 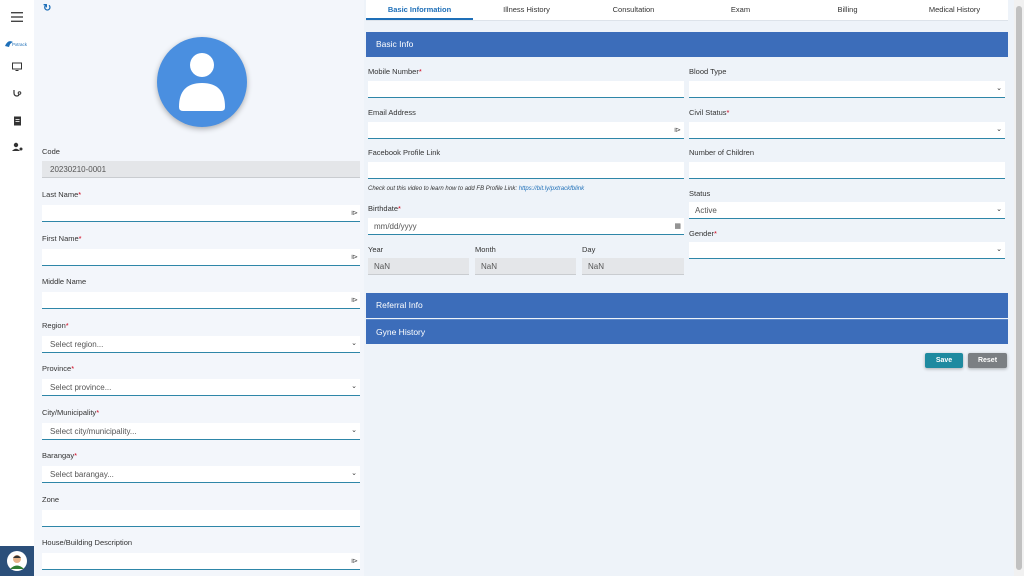 What do you see at coordinates (17, 561) in the screenshot?
I see `user-avatar` at bounding box center [17, 561].